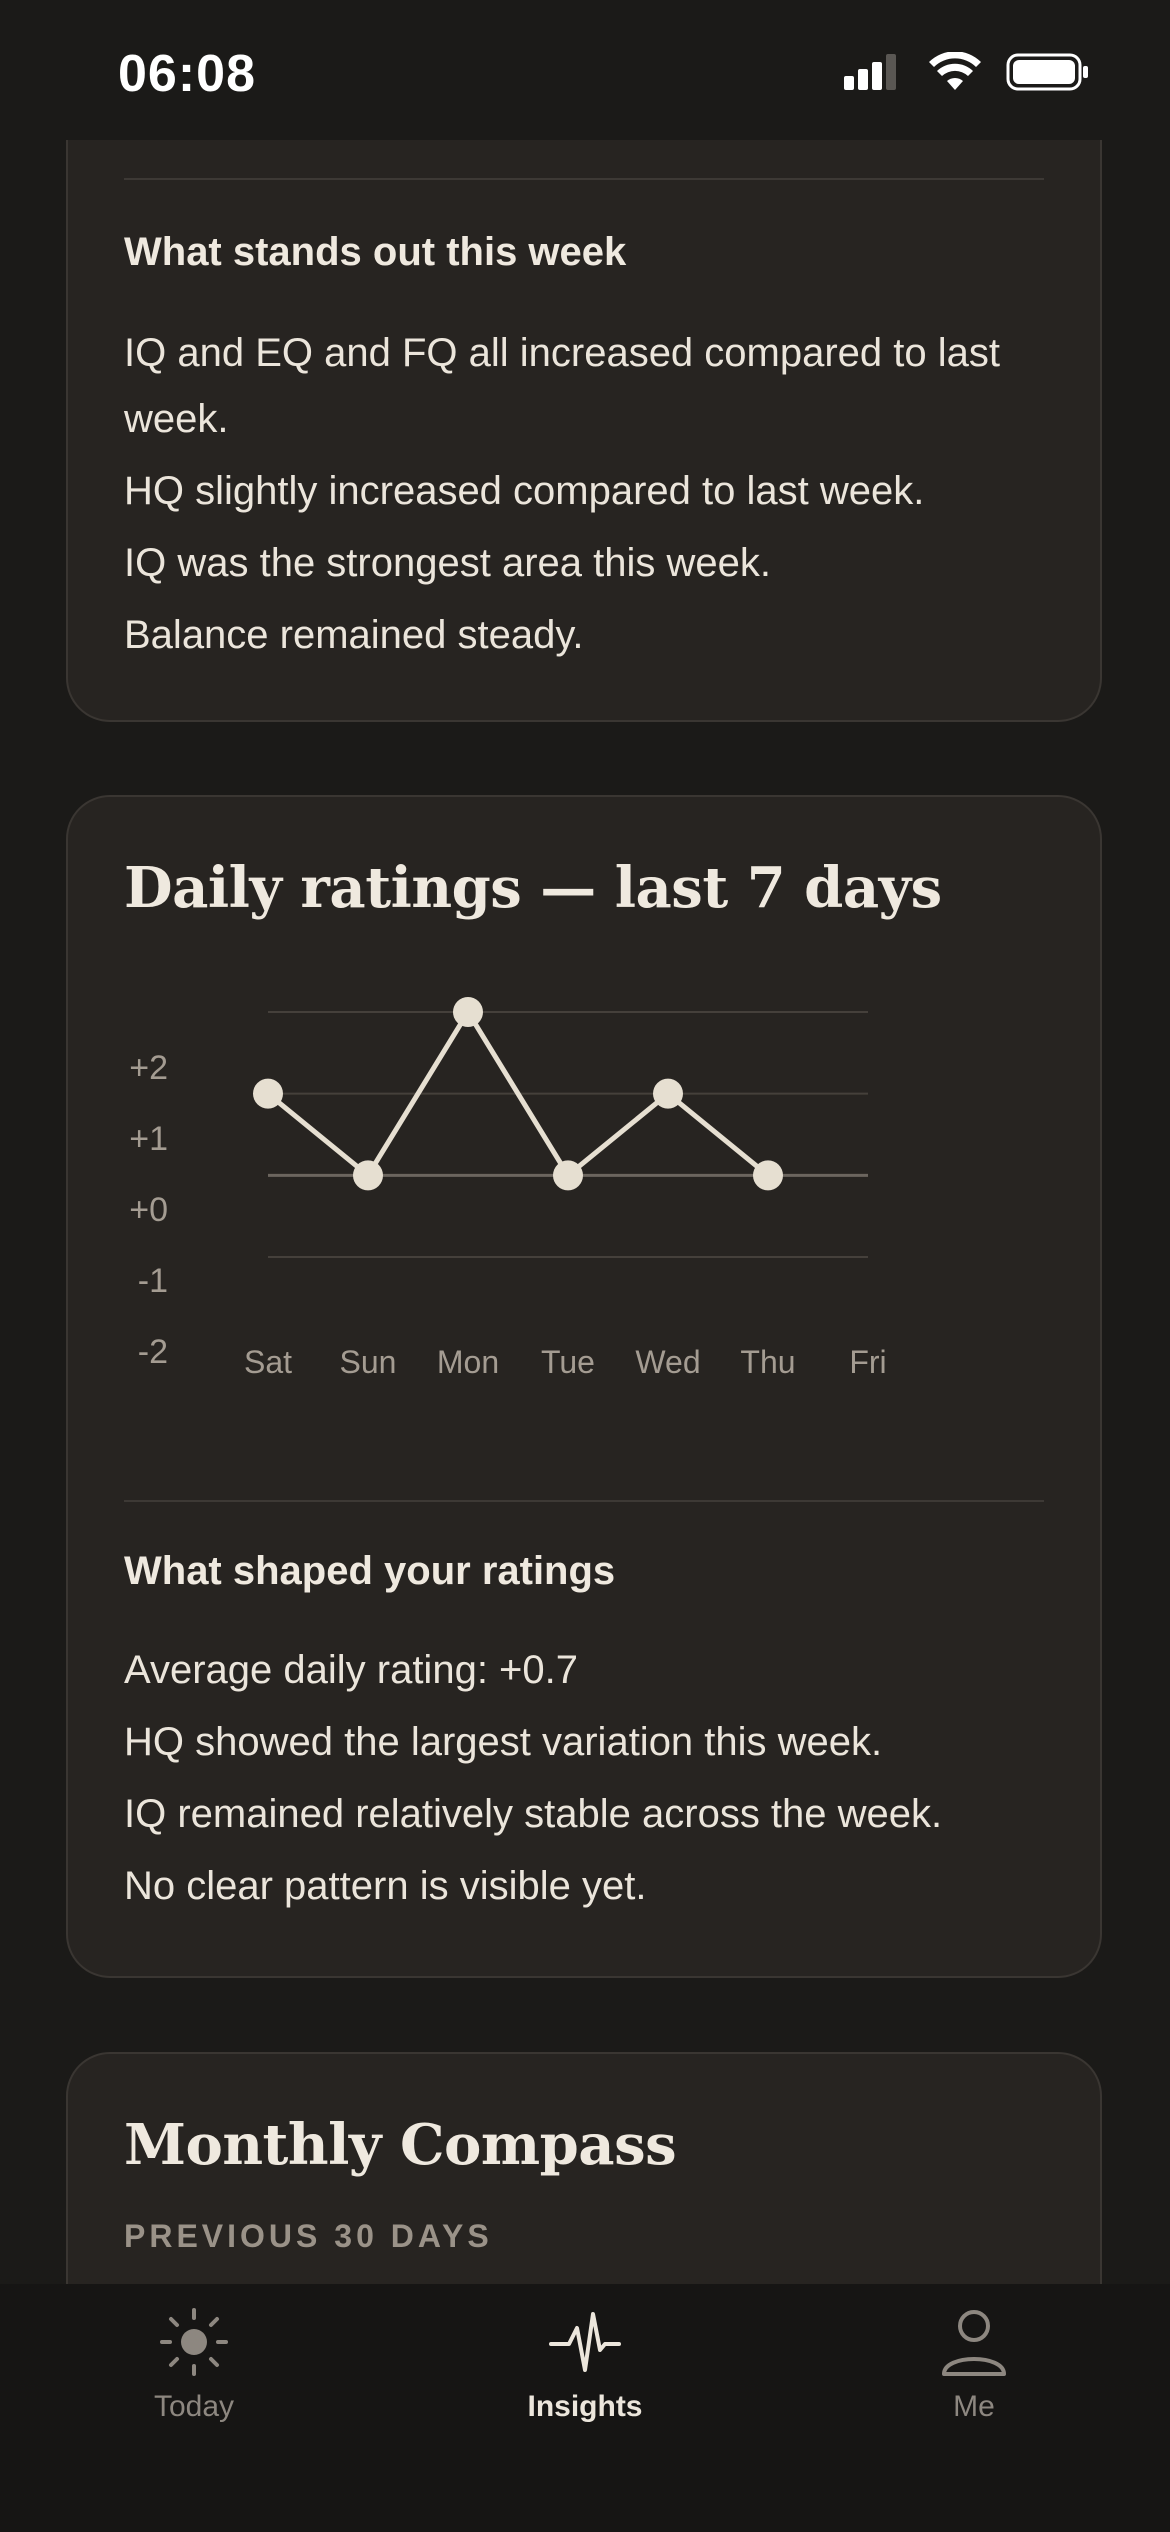 The image size is (1170, 2532). I want to click on shaped-ratings-line: Average daily rating: +0.7, so click(351, 1670).